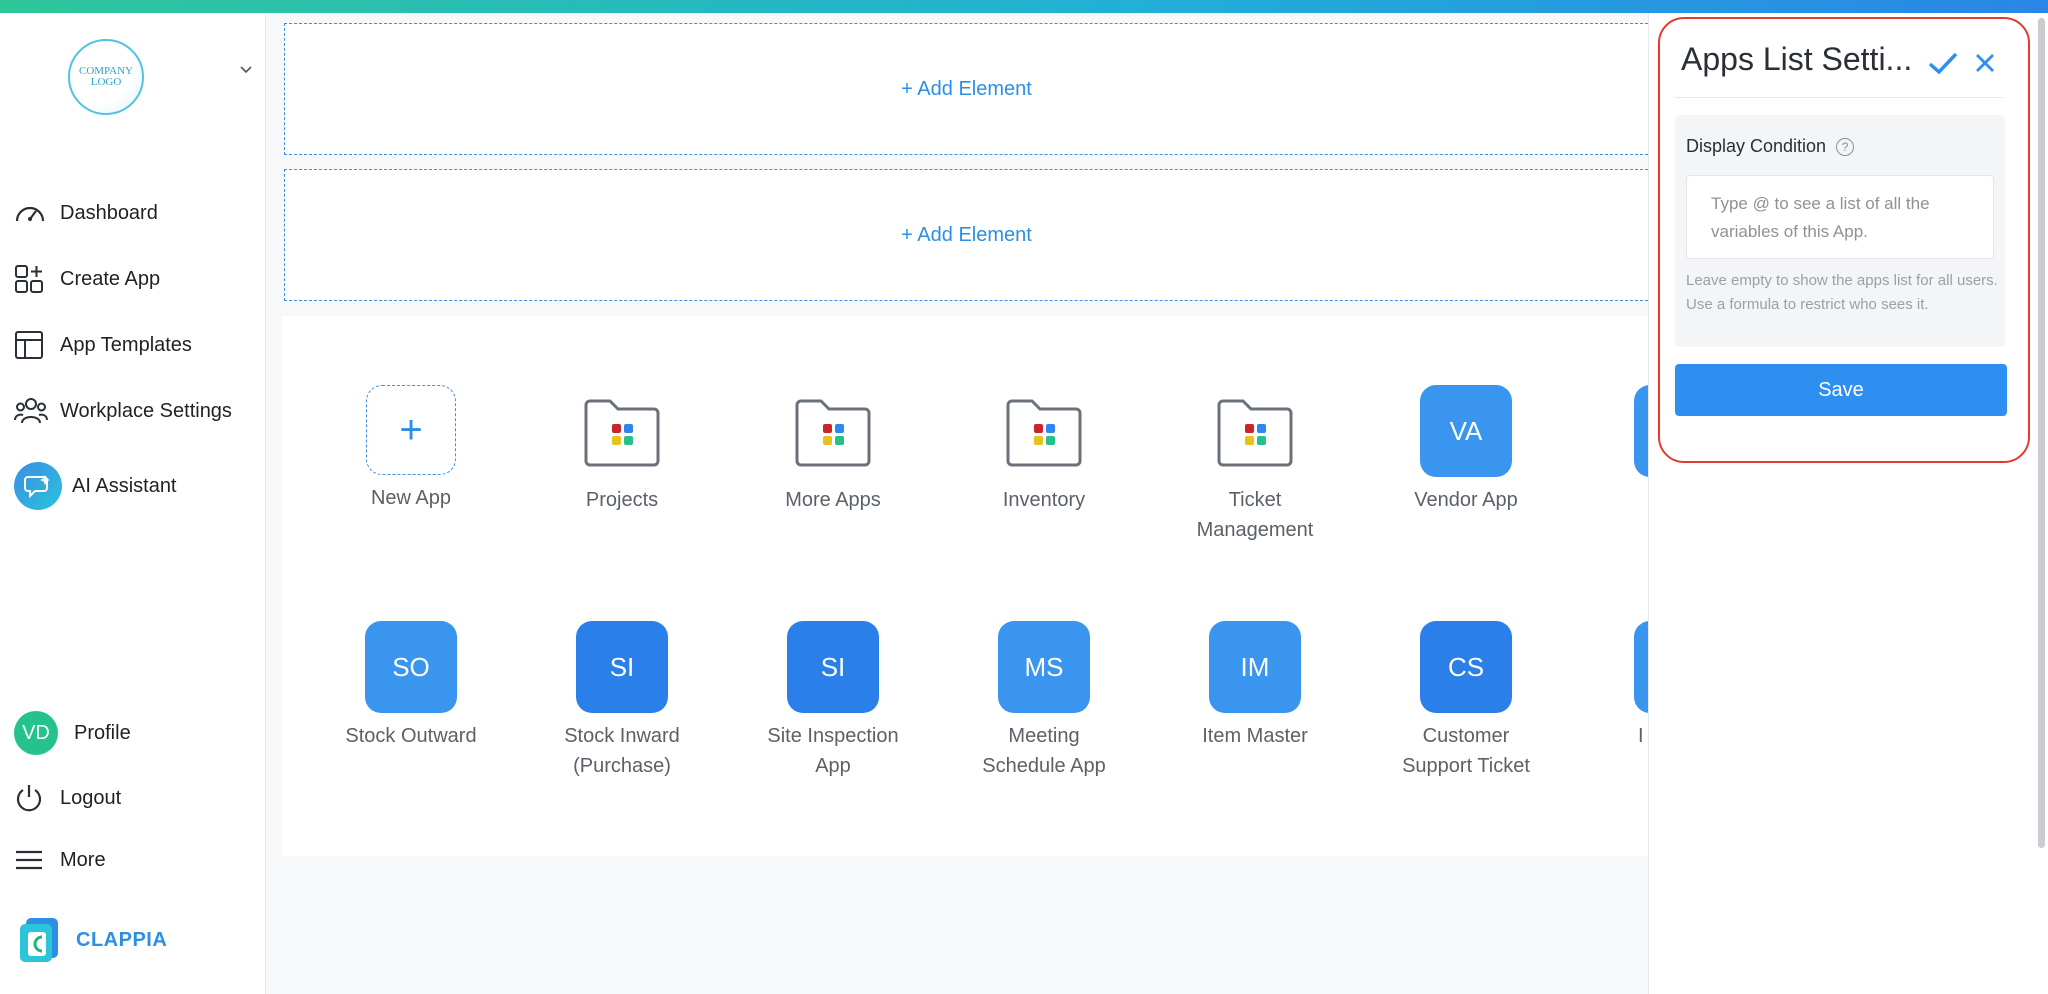 This screenshot has height=994, width=2048. I want to click on divider, so click(1839, 97).